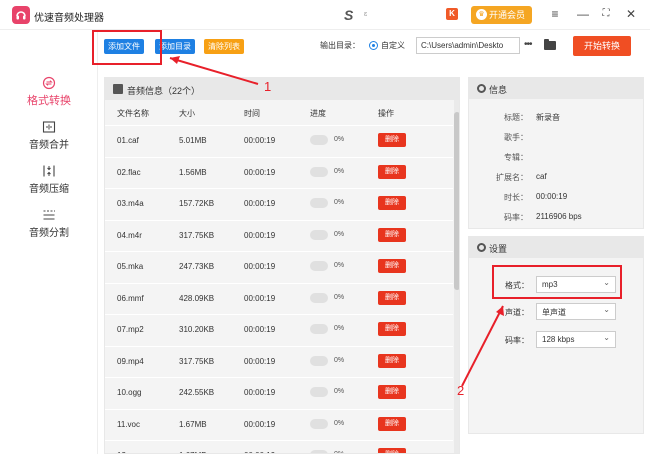  What do you see at coordinates (268, 86) in the screenshot?
I see `annotation-label-1: 1` at bounding box center [268, 86].